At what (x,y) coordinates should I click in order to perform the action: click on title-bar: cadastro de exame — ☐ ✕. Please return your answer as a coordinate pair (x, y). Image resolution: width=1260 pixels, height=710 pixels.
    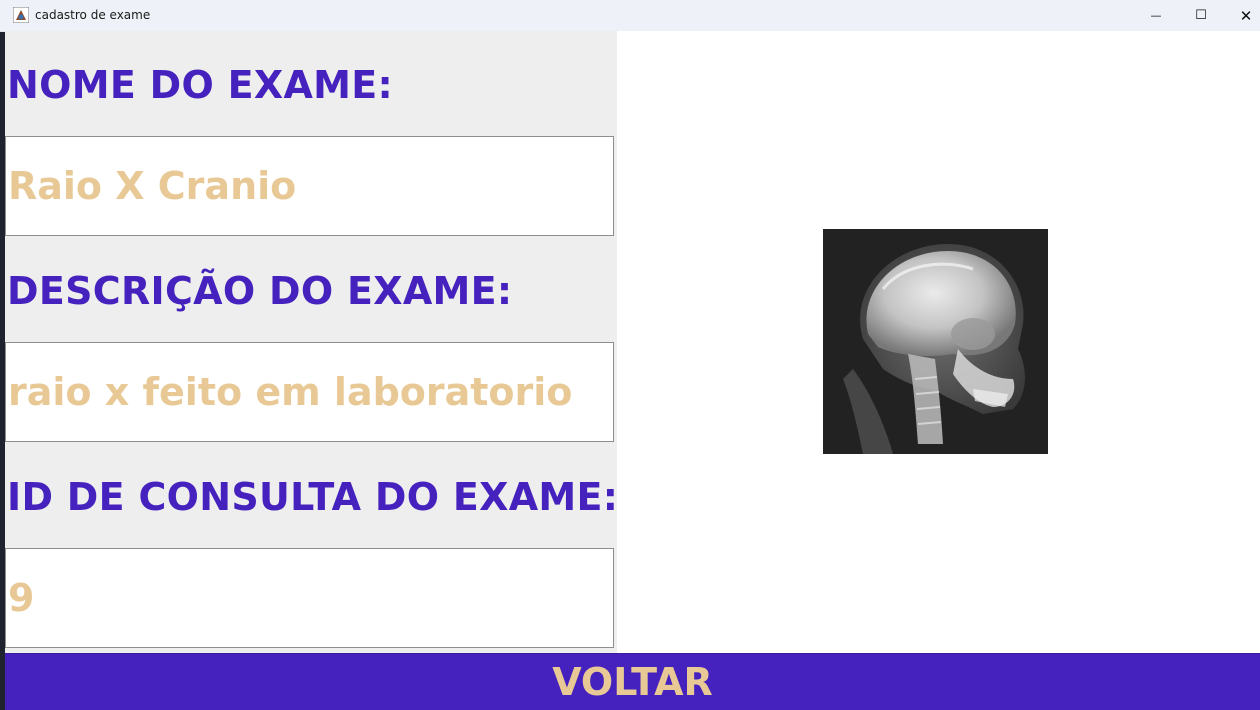
    Looking at the image, I should click on (630, 16).